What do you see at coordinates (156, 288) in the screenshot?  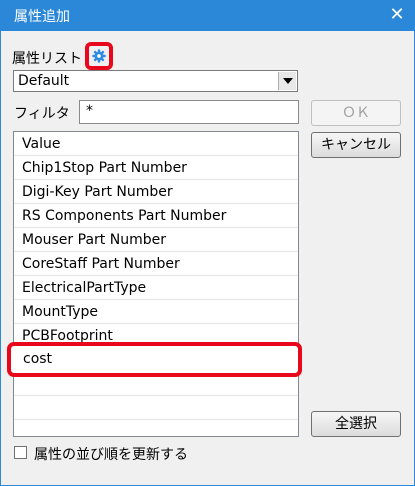 I see `list-item: ElectricalPartType` at bounding box center [156, 288].